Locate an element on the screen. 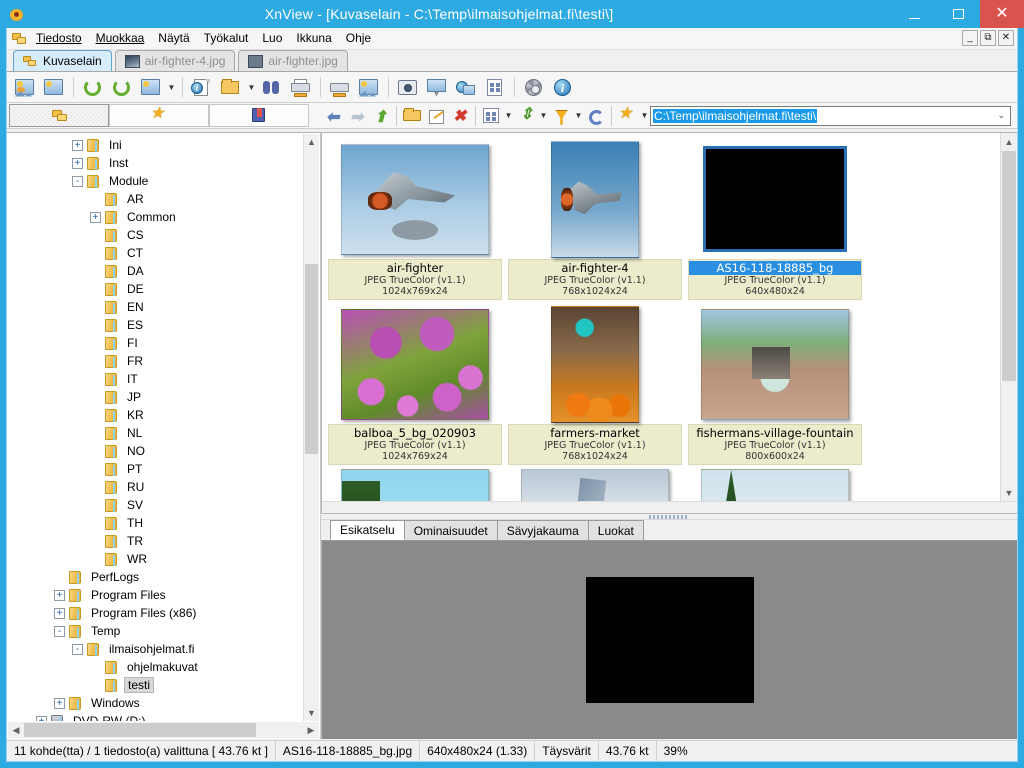 The image size is (1024, 768). contact-sheet-button is located at coordinates (495, 87).